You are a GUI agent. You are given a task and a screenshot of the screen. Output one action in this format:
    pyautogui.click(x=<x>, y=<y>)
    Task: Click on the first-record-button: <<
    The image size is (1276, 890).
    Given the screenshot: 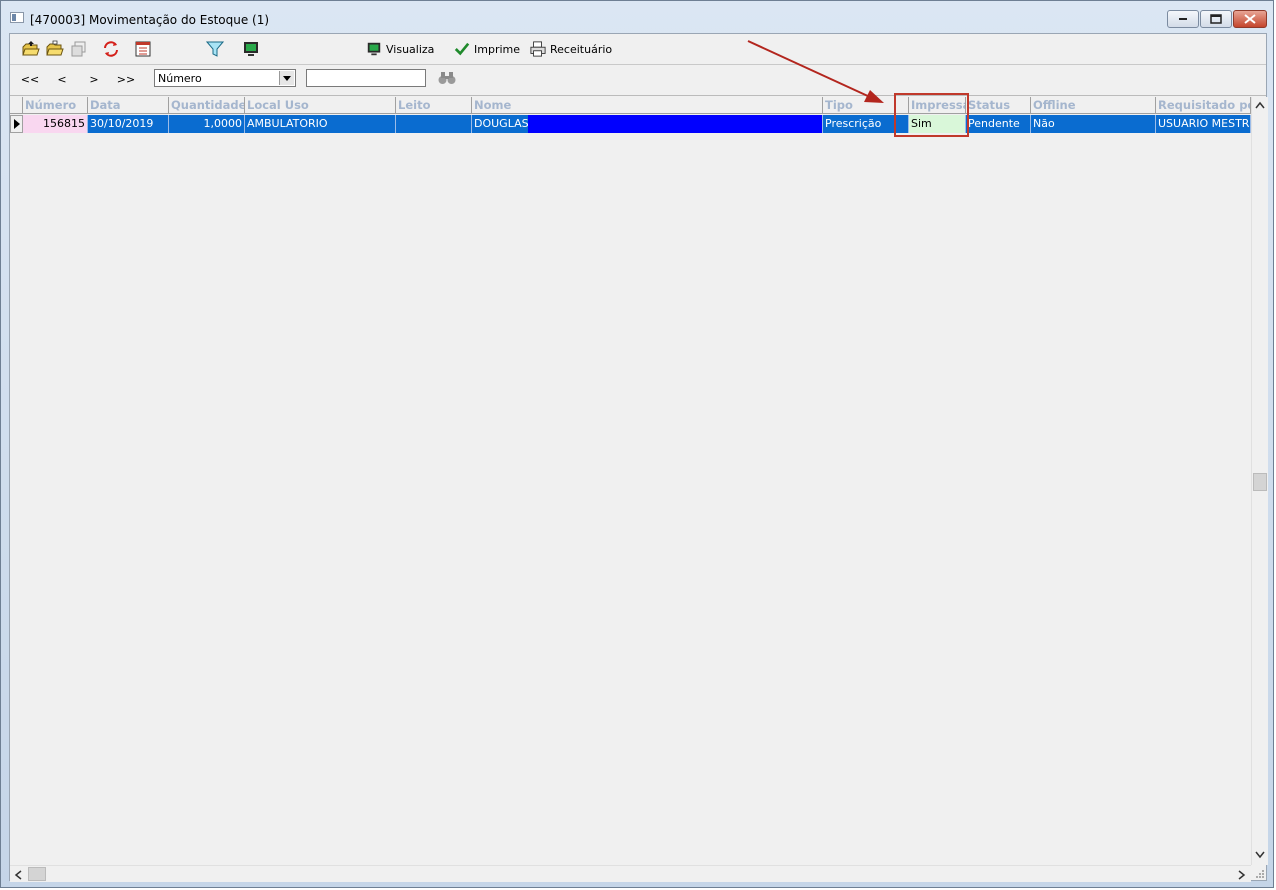 What is the action you would take?
    pyautogui.click(x=30, y=80)
    